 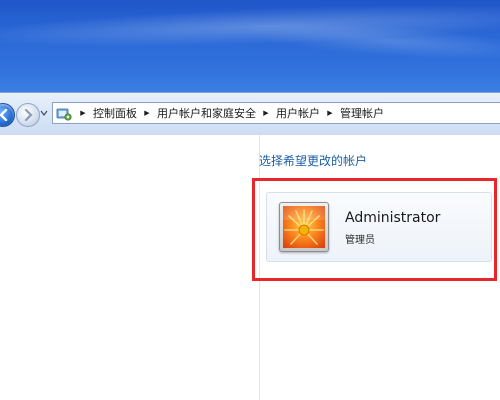 I want to click on forward-button, so click(x=28, y=115).